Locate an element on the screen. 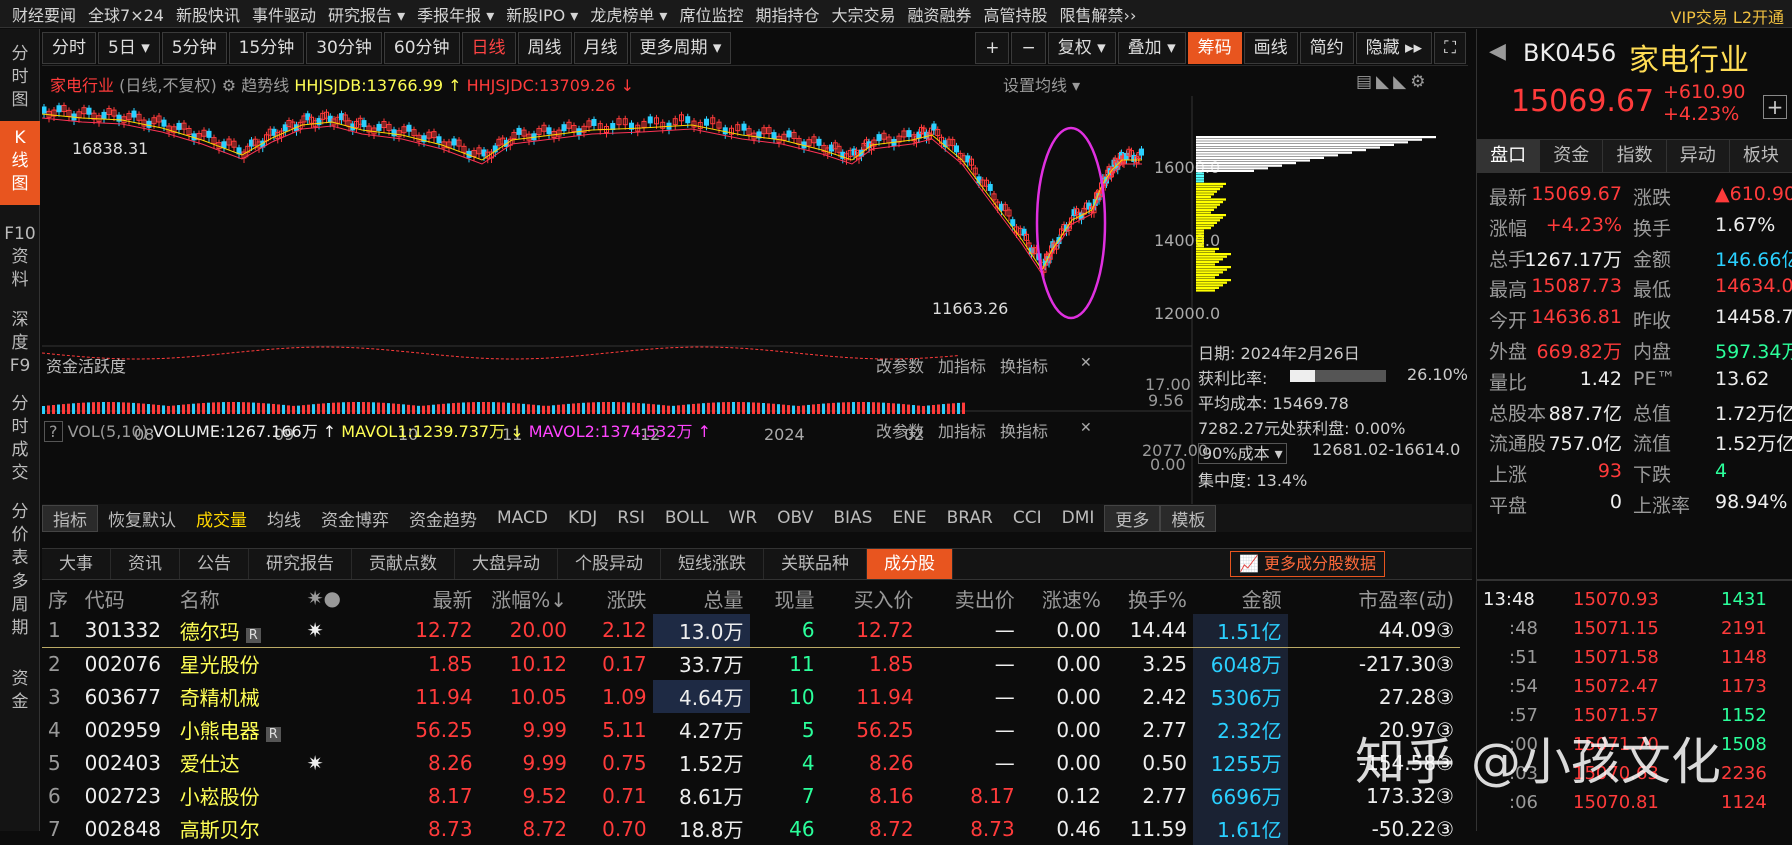  tool-7: 隐藏 ▸▸ is located at coordinates (1394, 47).